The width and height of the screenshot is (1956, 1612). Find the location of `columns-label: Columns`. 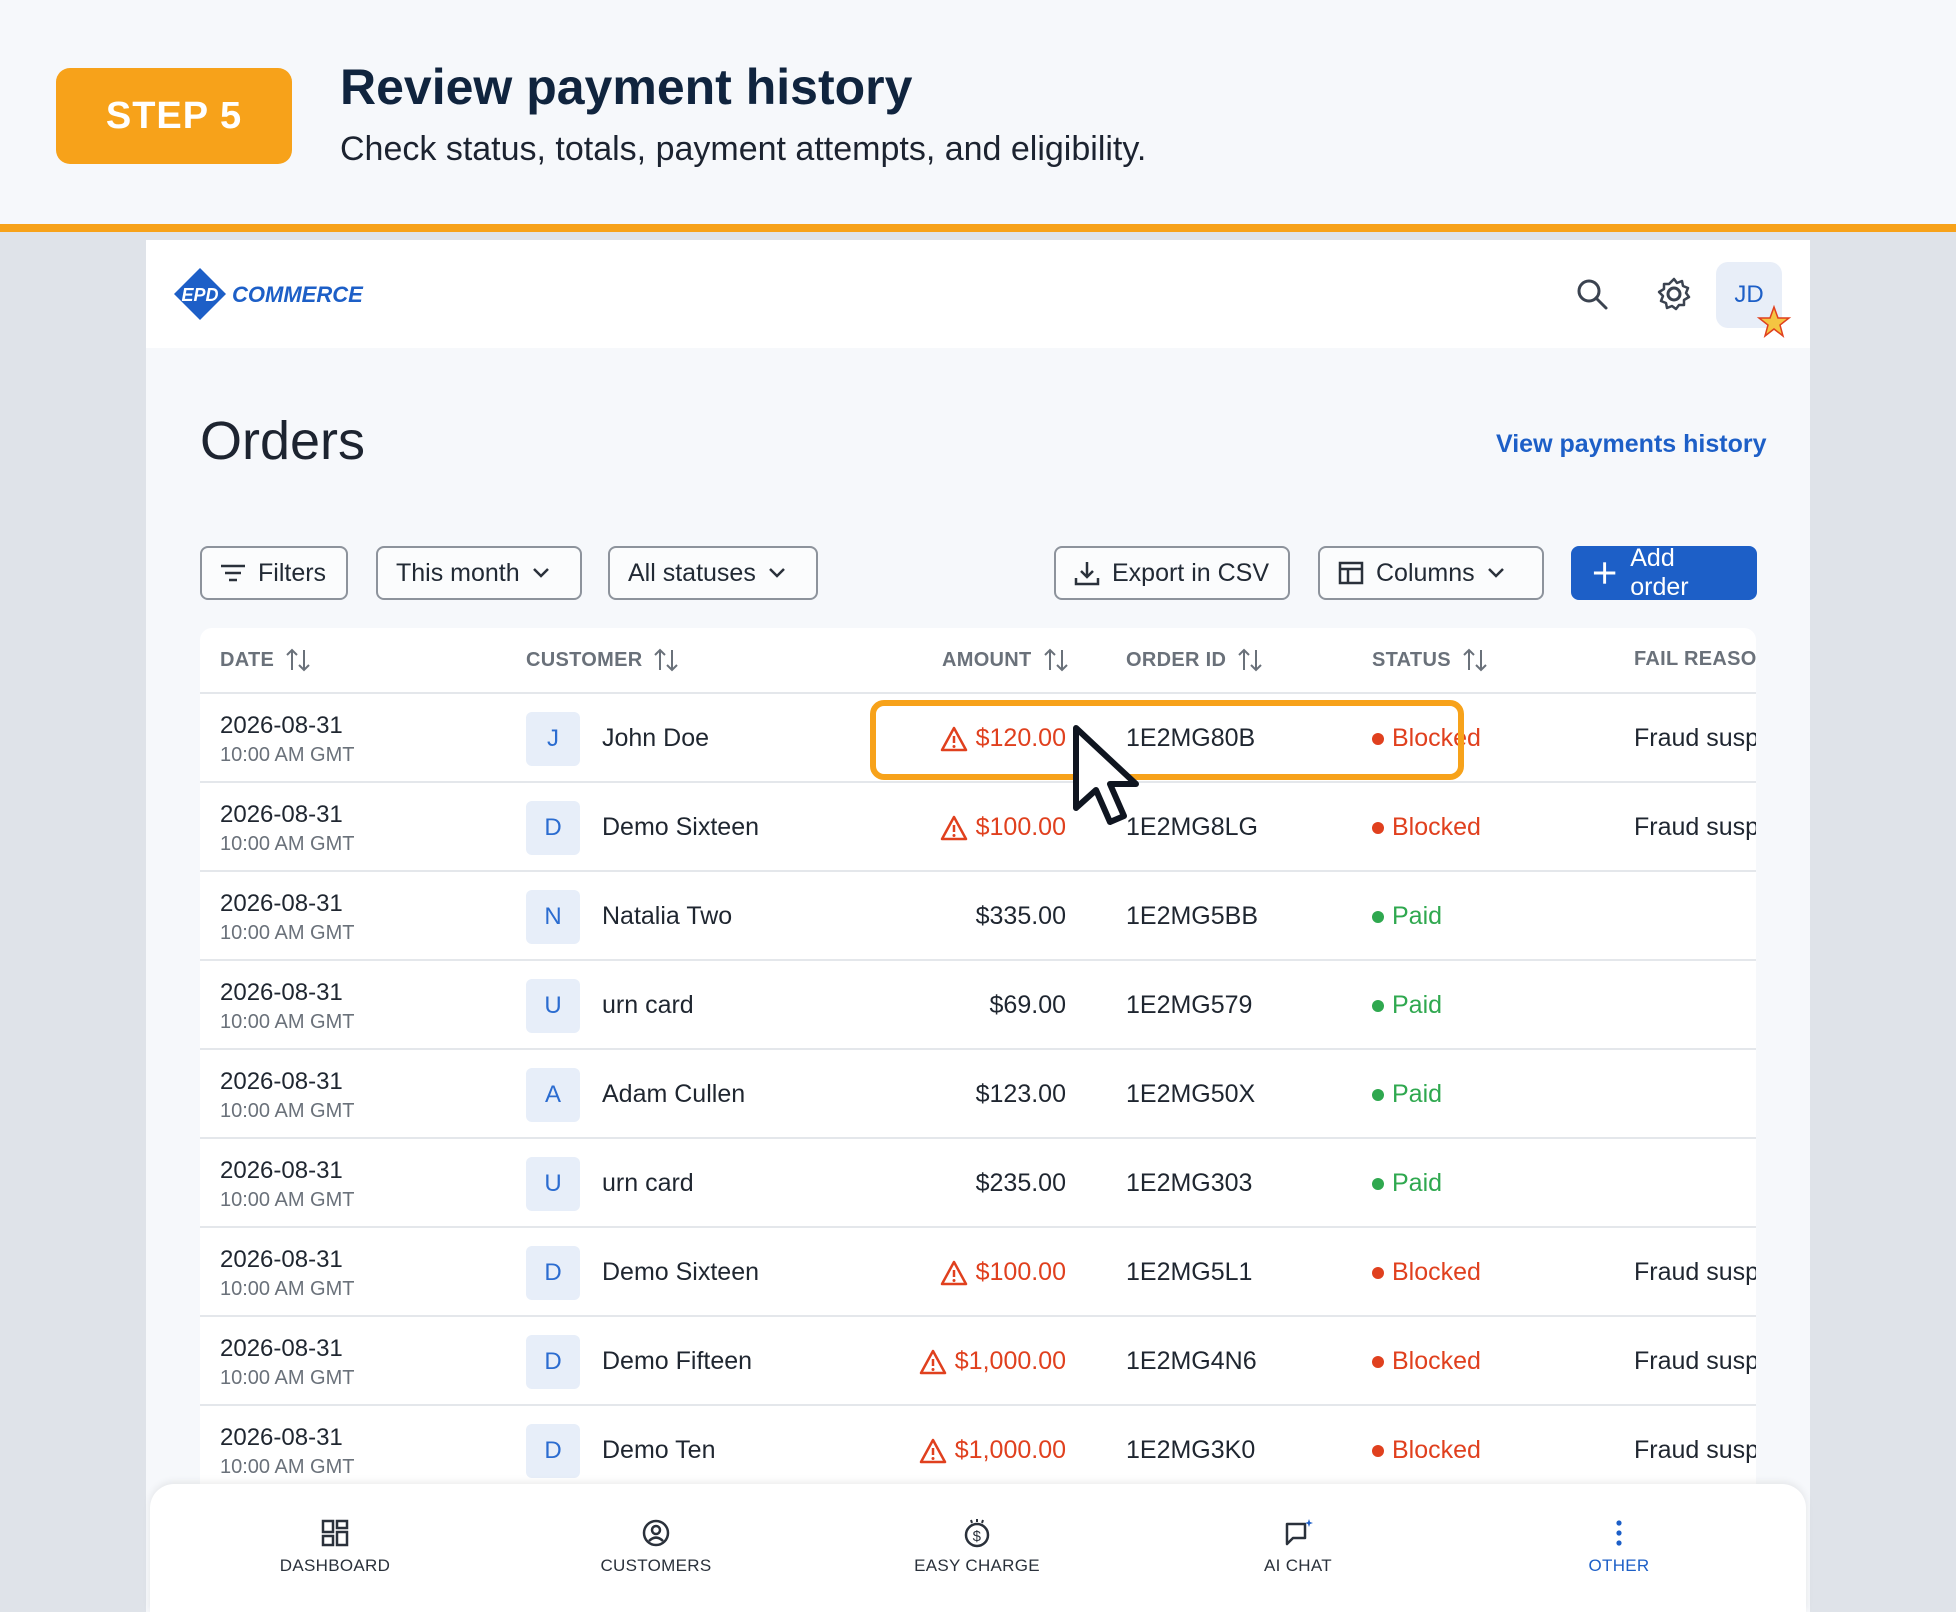

columns-label: Columns is located at coordinates (1425, 572).